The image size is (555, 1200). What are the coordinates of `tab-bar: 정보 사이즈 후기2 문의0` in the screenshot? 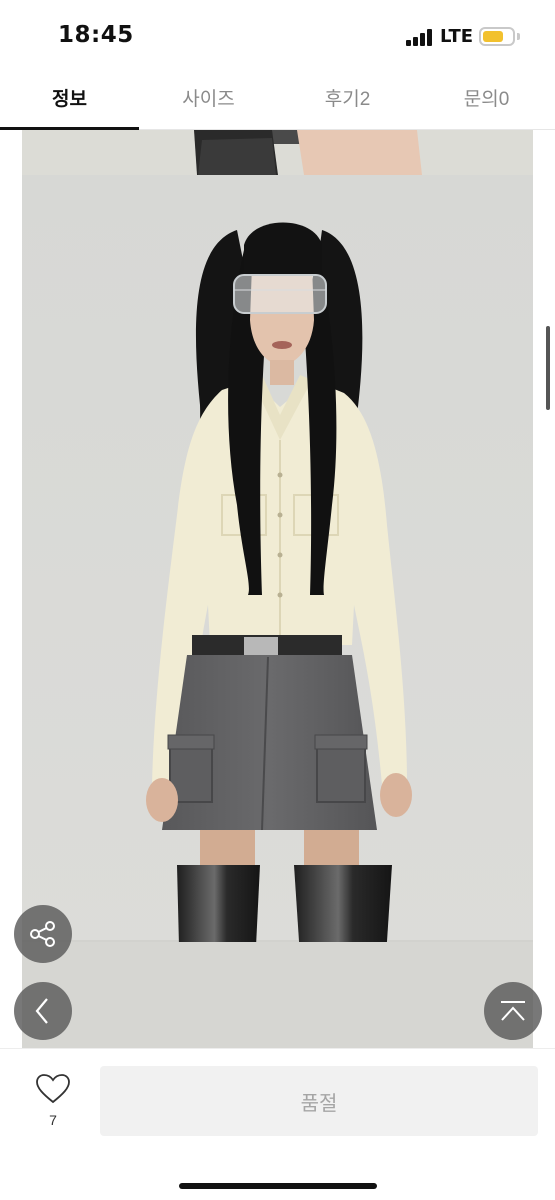 It's located at (277, 101).